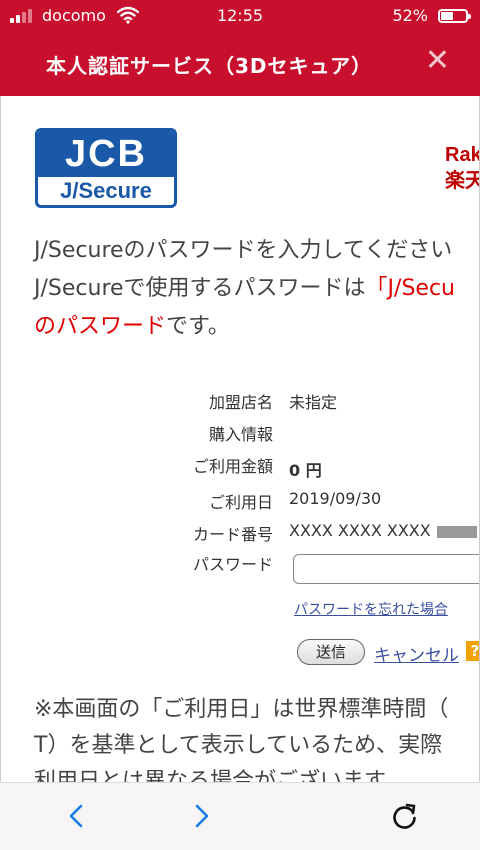 The height and width of the screenshot is (850, 480). What do you see at coordinates (240, 434) in the screenshot?
I see `purchase-info-label: 購入情報` at bounding box center [240, 434].